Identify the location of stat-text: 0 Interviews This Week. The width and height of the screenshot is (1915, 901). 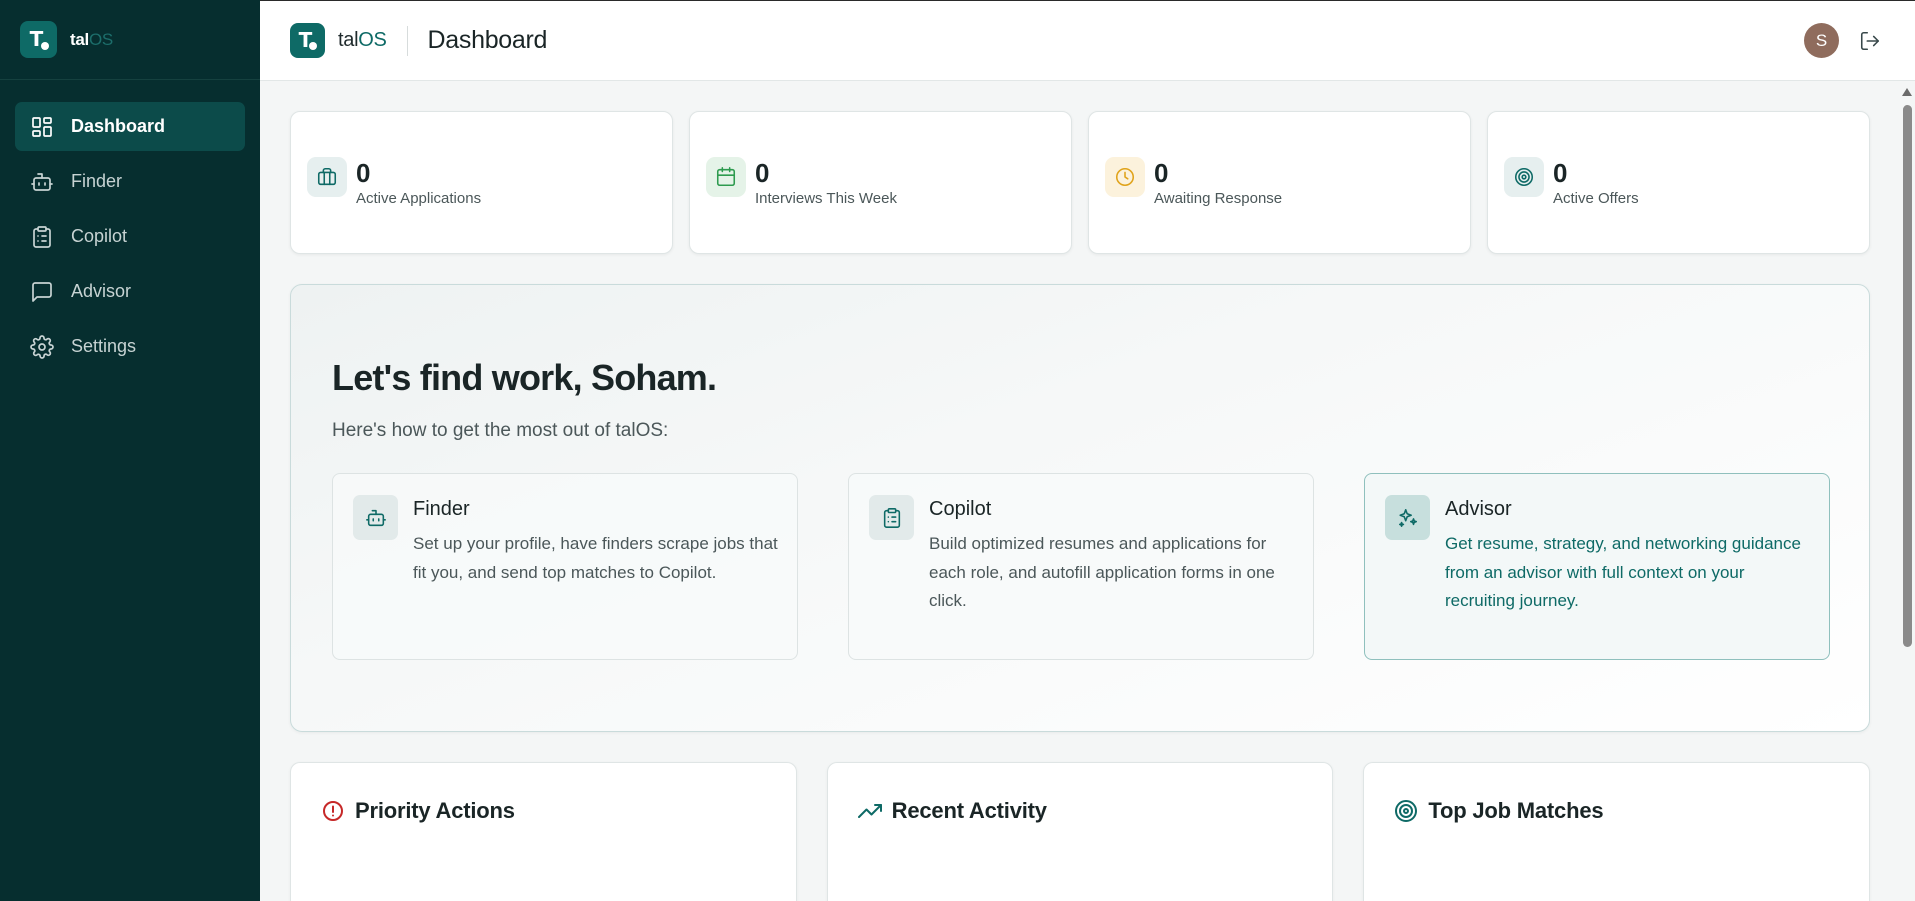
(826, 183).